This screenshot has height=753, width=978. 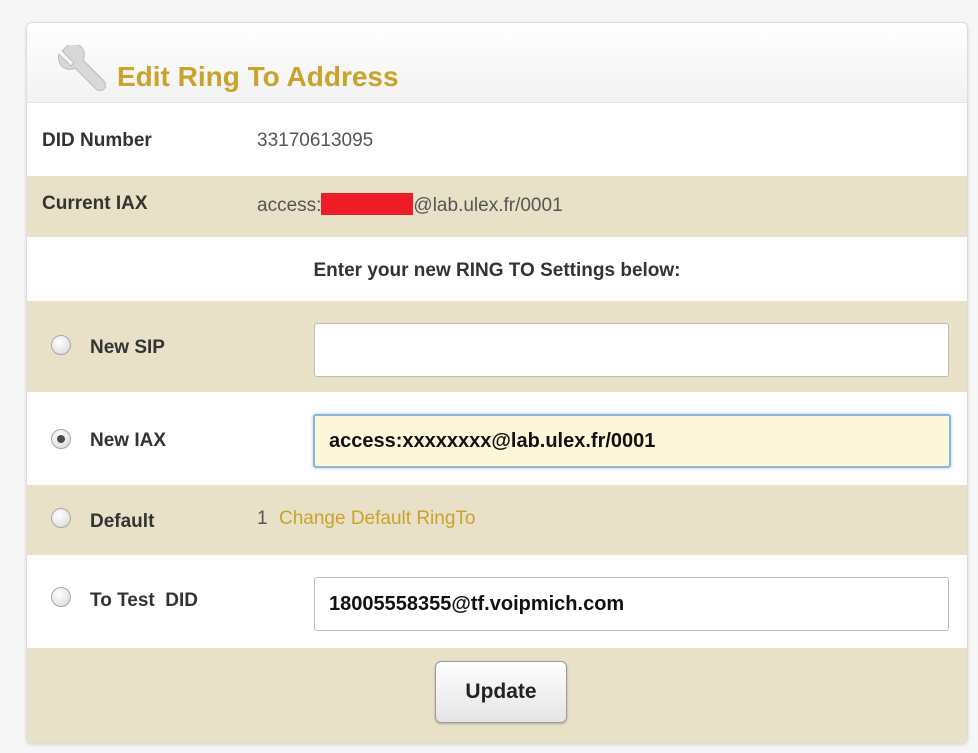 I want to click on new-sip-radio, so click(x=61, y=345).